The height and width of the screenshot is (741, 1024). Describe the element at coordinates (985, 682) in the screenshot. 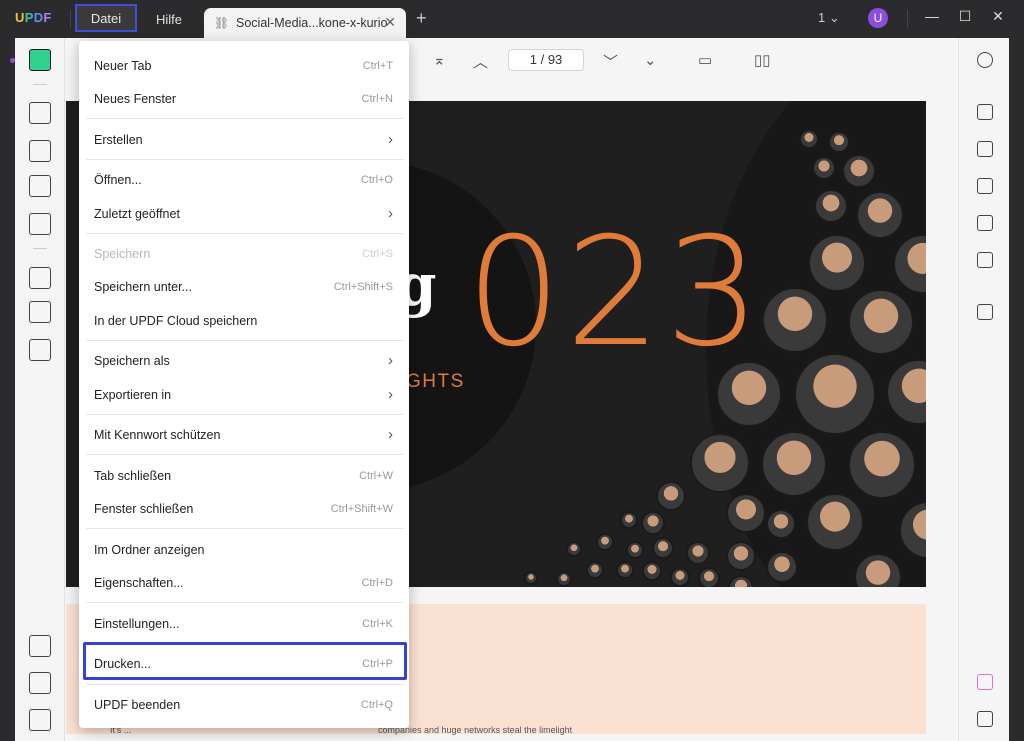

I see `ai-assistant-icon` at that location.